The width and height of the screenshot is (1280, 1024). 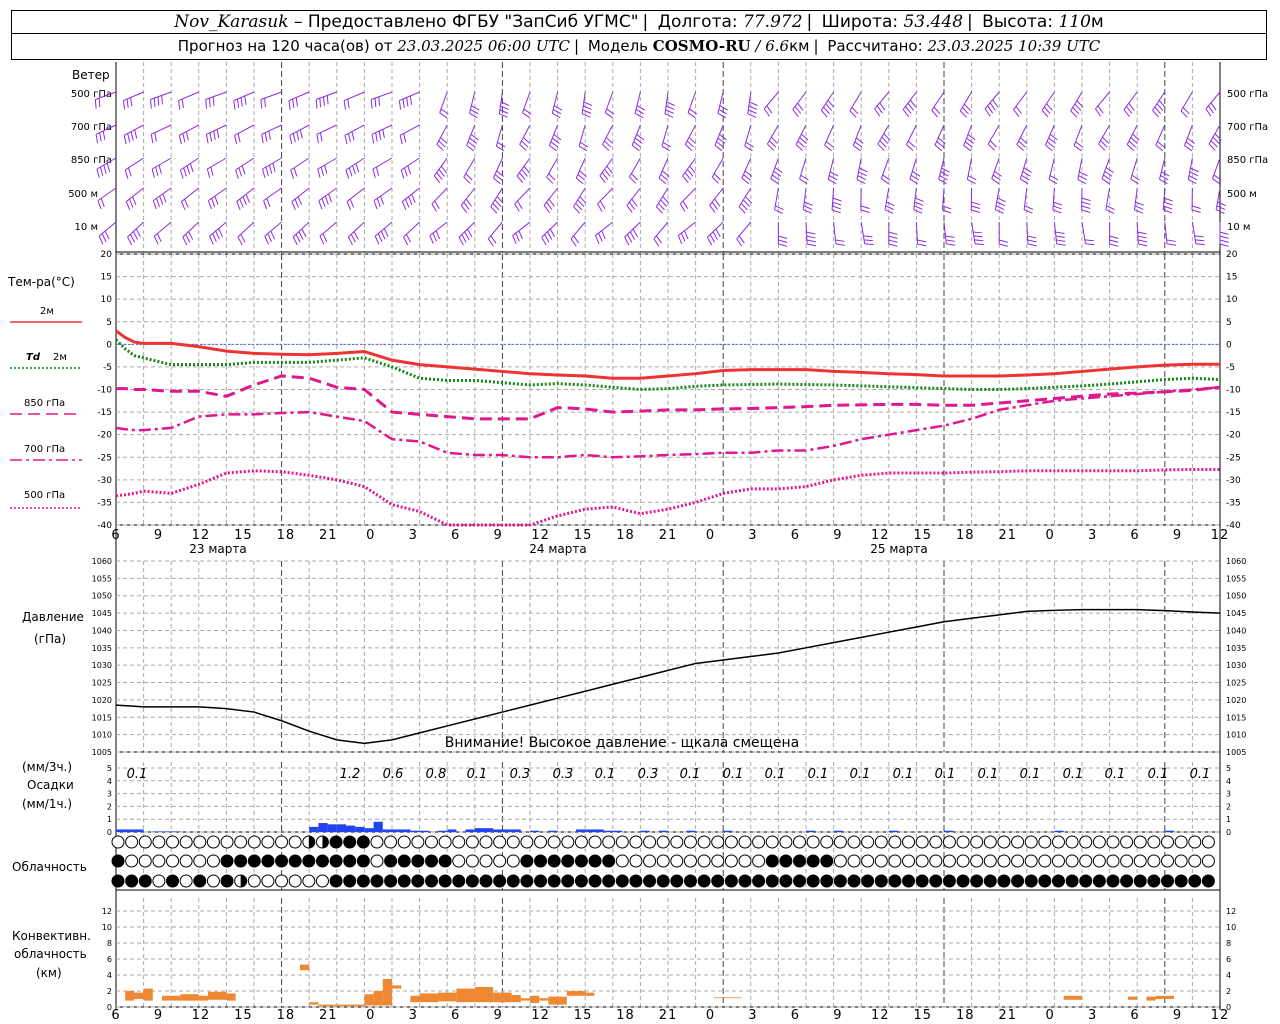 I want to click on day-label: 24 марта, so click(x=557, y=549).